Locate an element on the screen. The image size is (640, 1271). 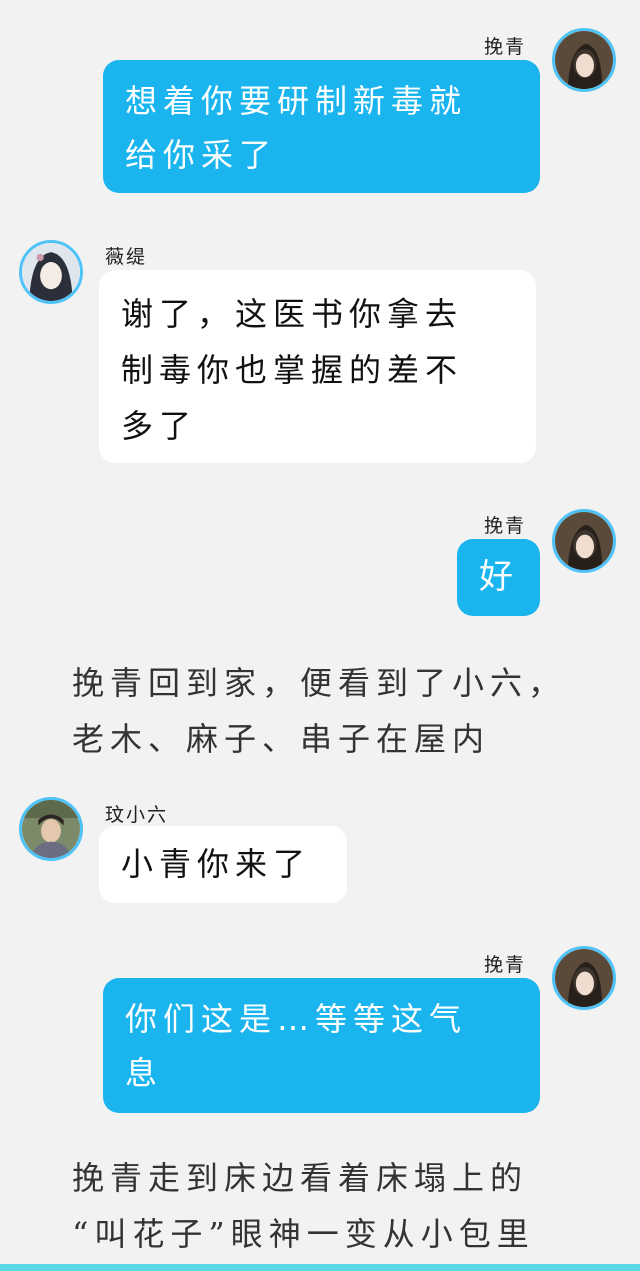
message-bubble: 想着你要研制新毒就 给你采了 is located at coordinates (321, 126).